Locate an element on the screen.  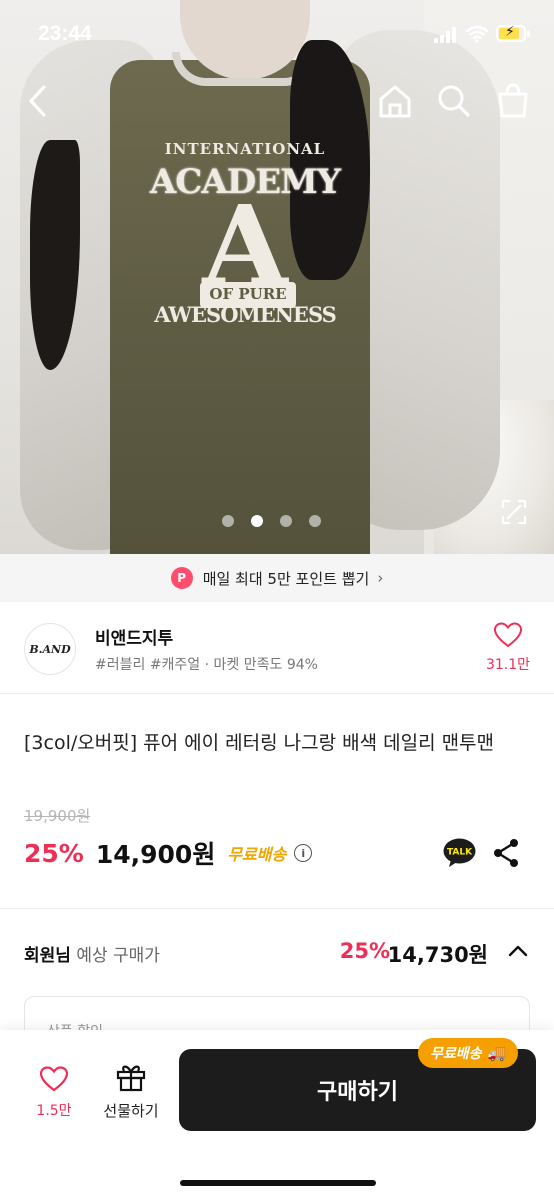
home-icon is located at coordinates (395, 101).